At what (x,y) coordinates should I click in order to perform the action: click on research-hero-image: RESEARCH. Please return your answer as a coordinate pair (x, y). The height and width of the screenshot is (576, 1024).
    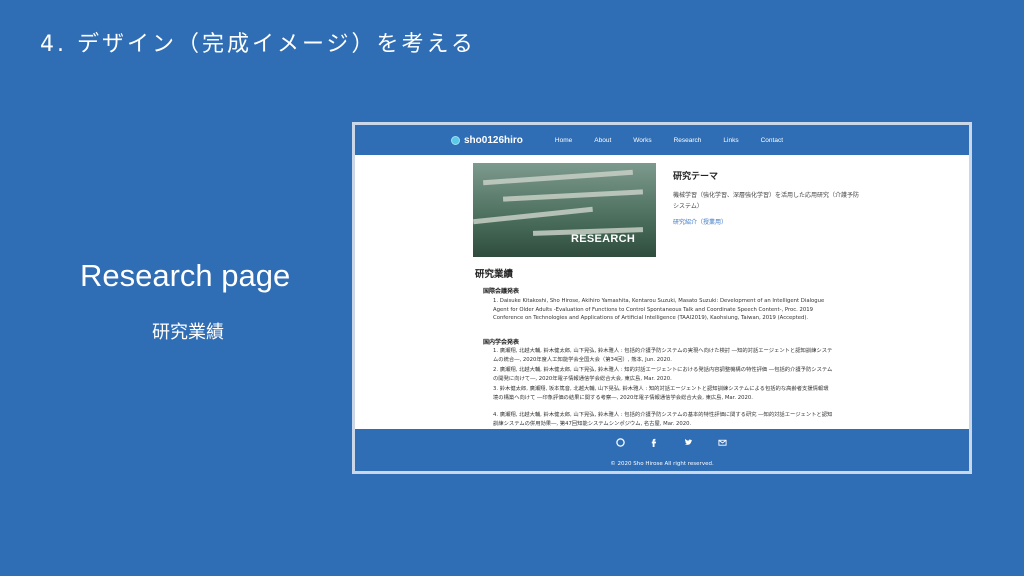
    Looking at the image, I should click on (564, 210).